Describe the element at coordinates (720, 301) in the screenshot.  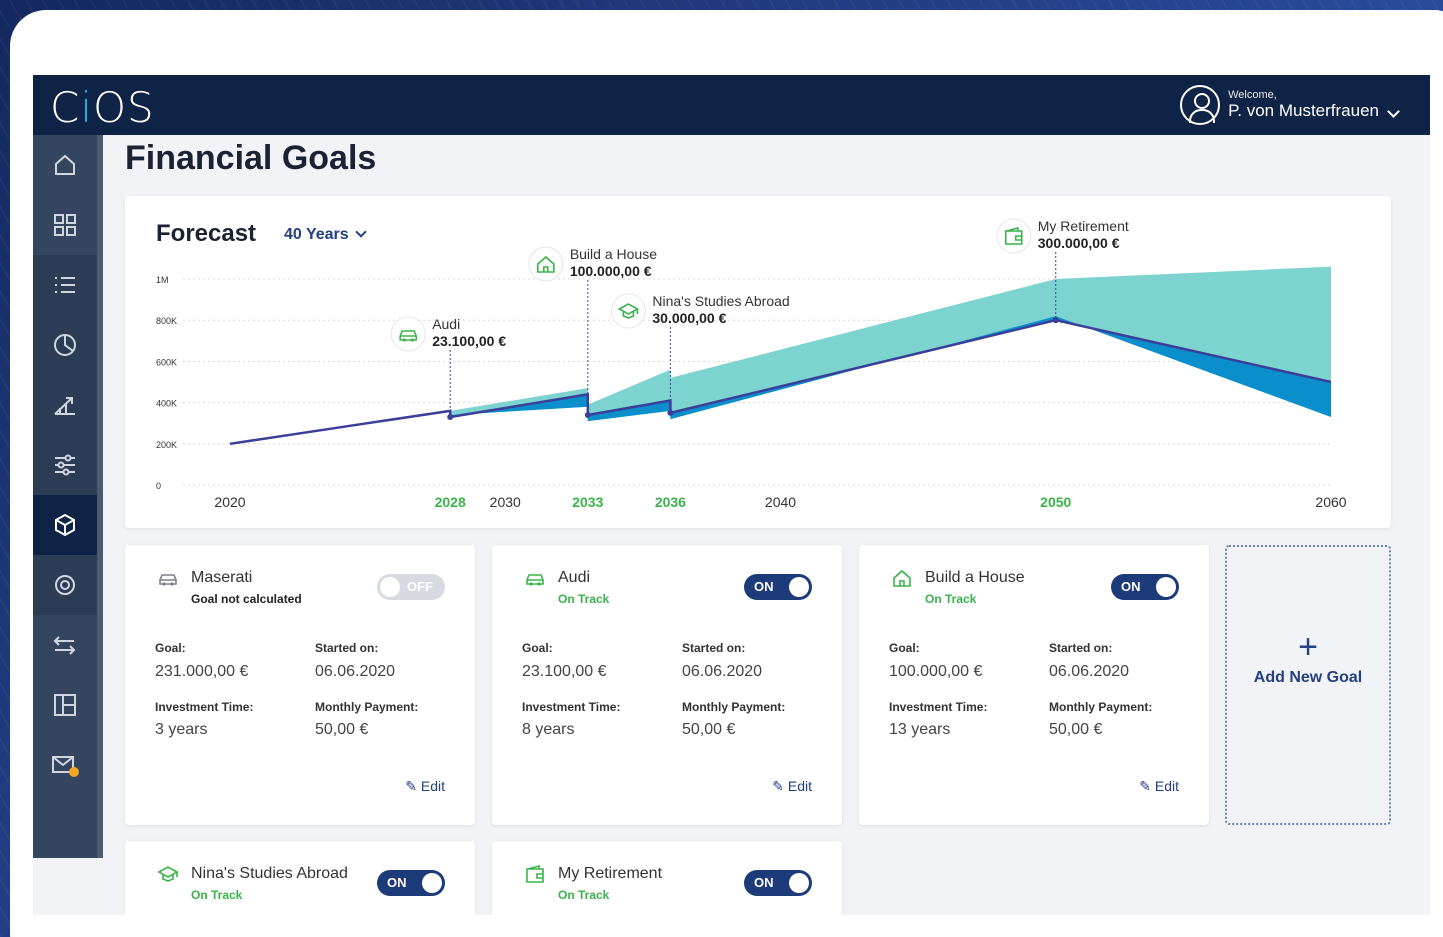
I see `milestone-name: Nina's Studies Abroad` at that location.